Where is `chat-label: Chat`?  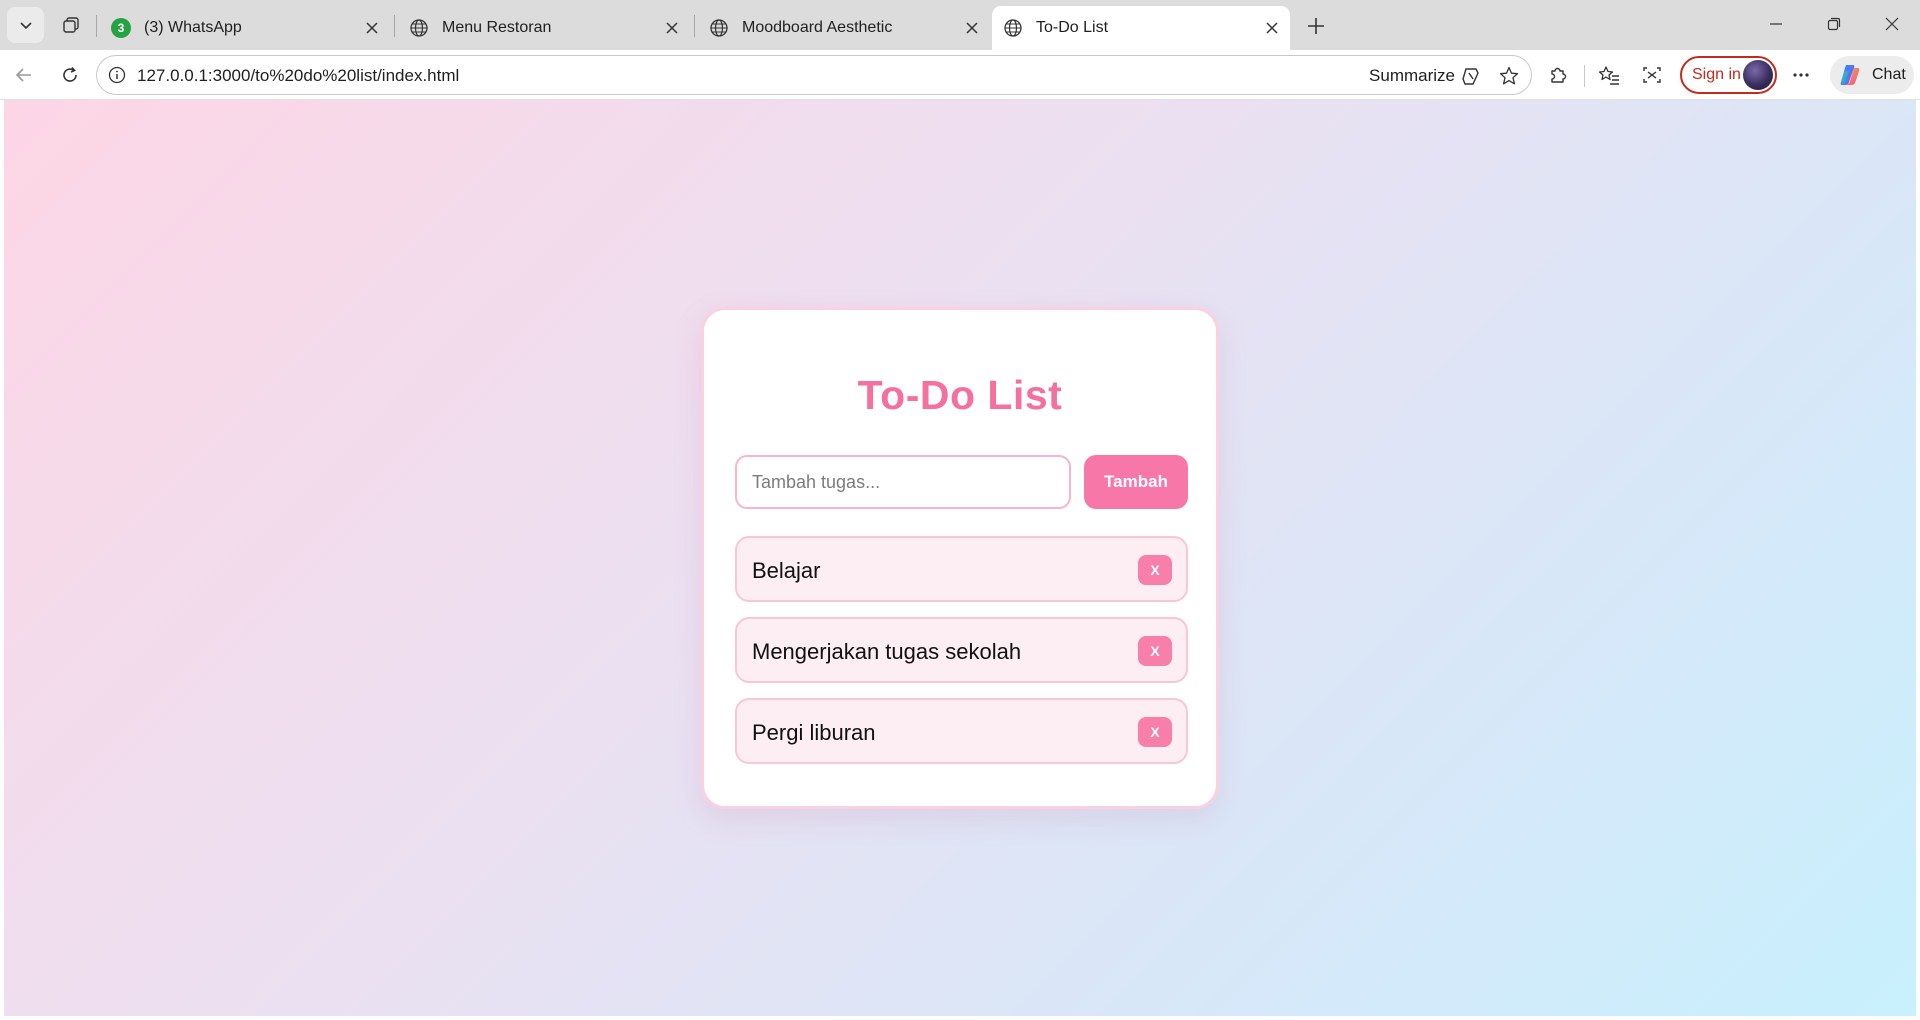
chat-label: Chat is located at coordinates (1889, 74).